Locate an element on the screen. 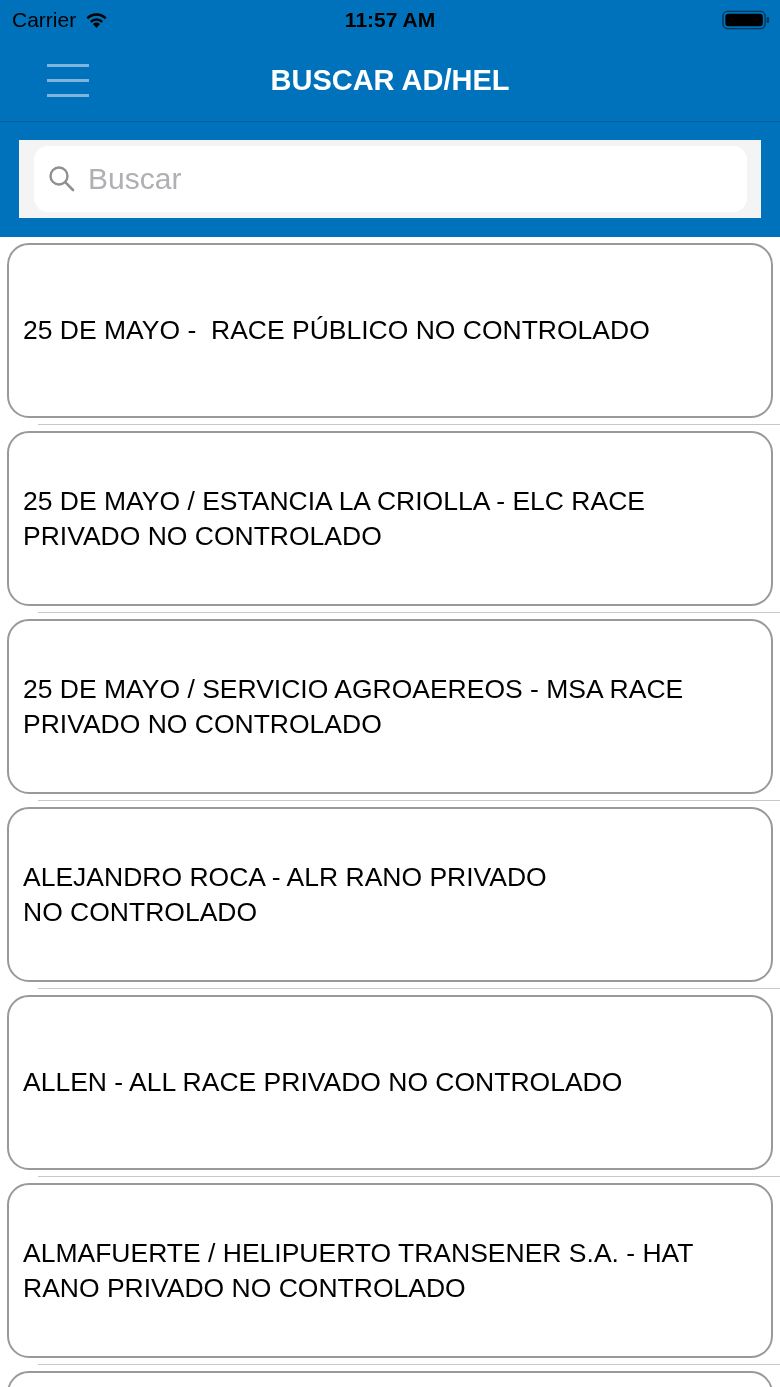 Image resolution: width=780 pixels, height=1387 pixels. menu-icon is located at coordinates (69, 80).